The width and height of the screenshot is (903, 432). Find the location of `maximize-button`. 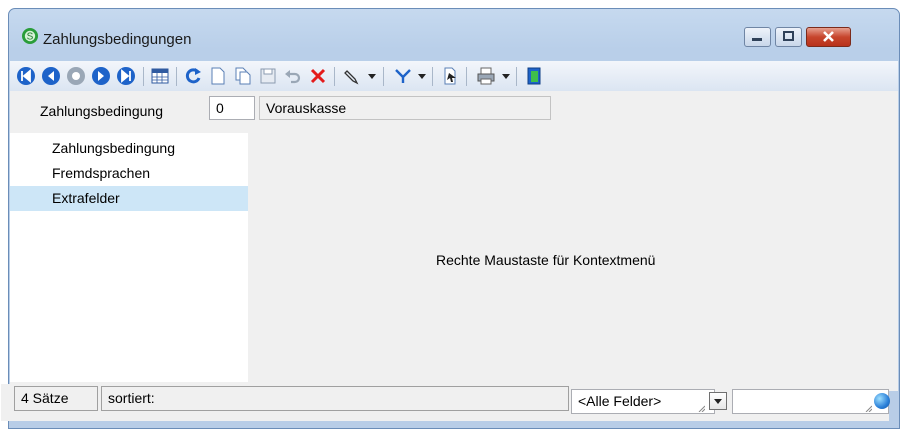

maximize-button is located at coordinates (788, 37).